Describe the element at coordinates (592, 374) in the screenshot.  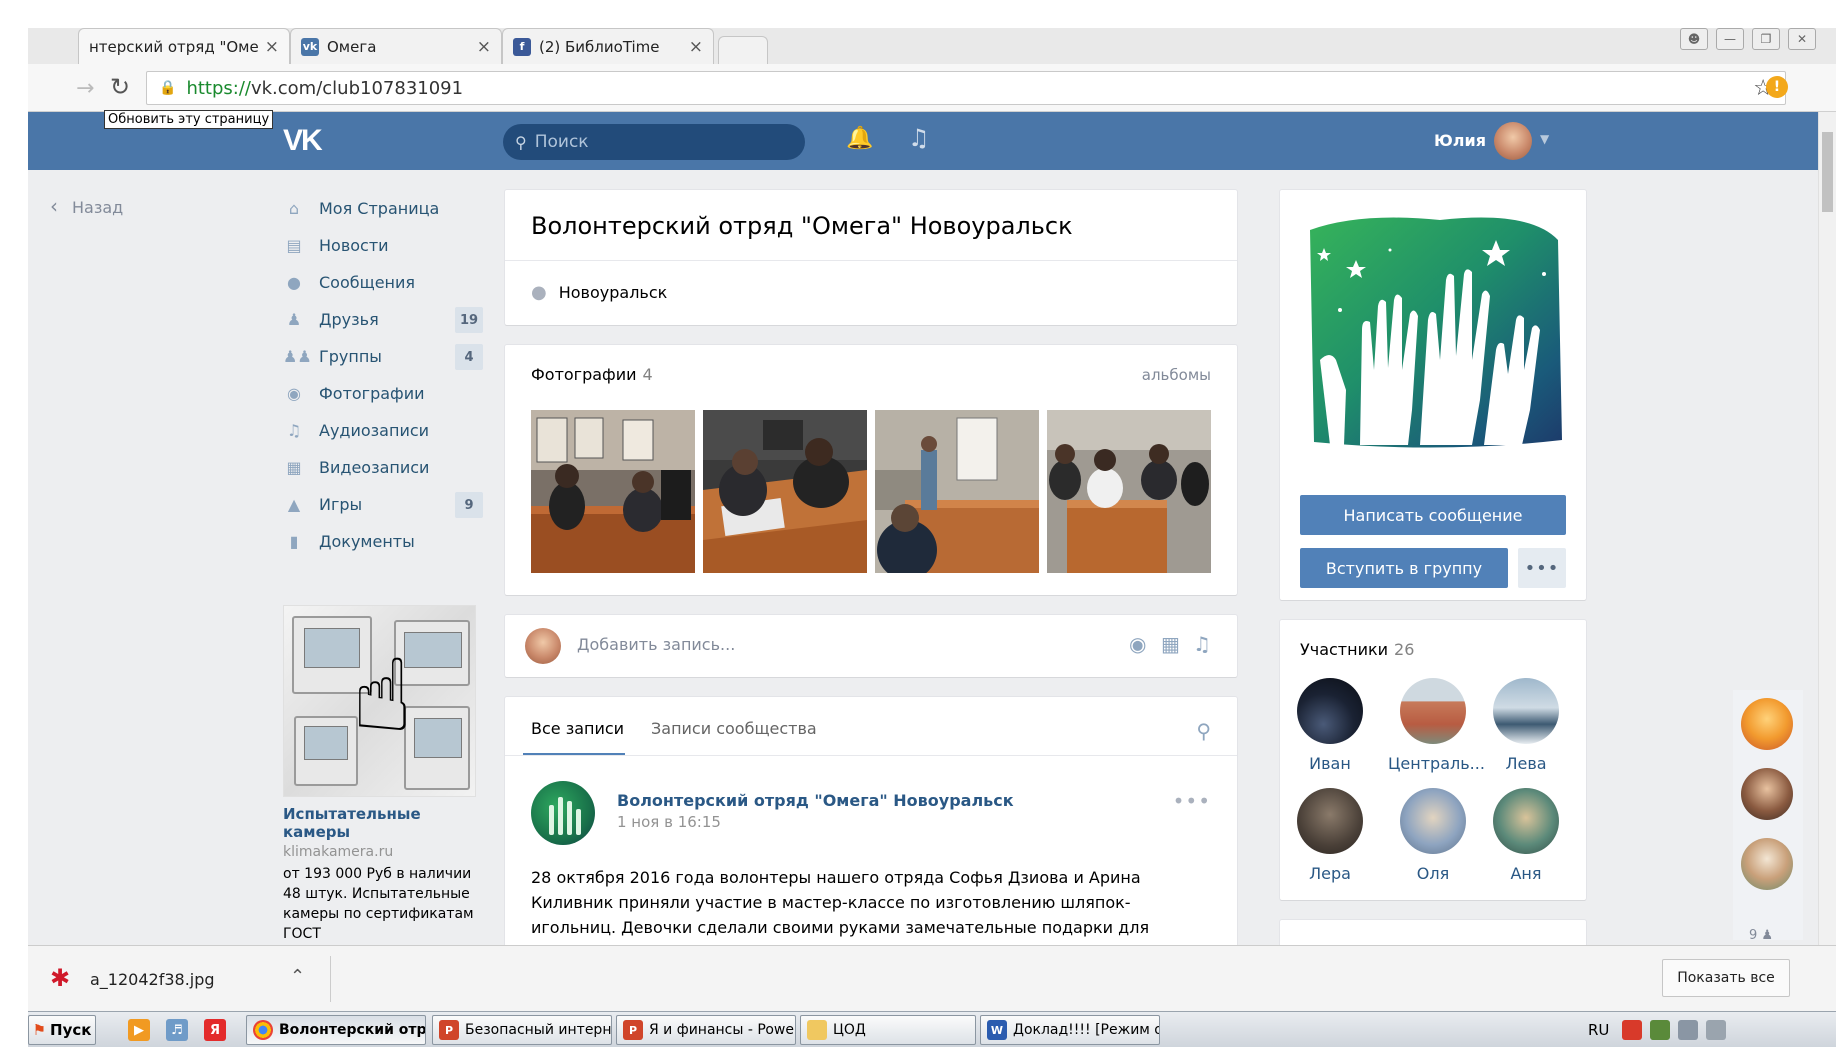
I see `photos-heading: Фотографии 4` at that location.